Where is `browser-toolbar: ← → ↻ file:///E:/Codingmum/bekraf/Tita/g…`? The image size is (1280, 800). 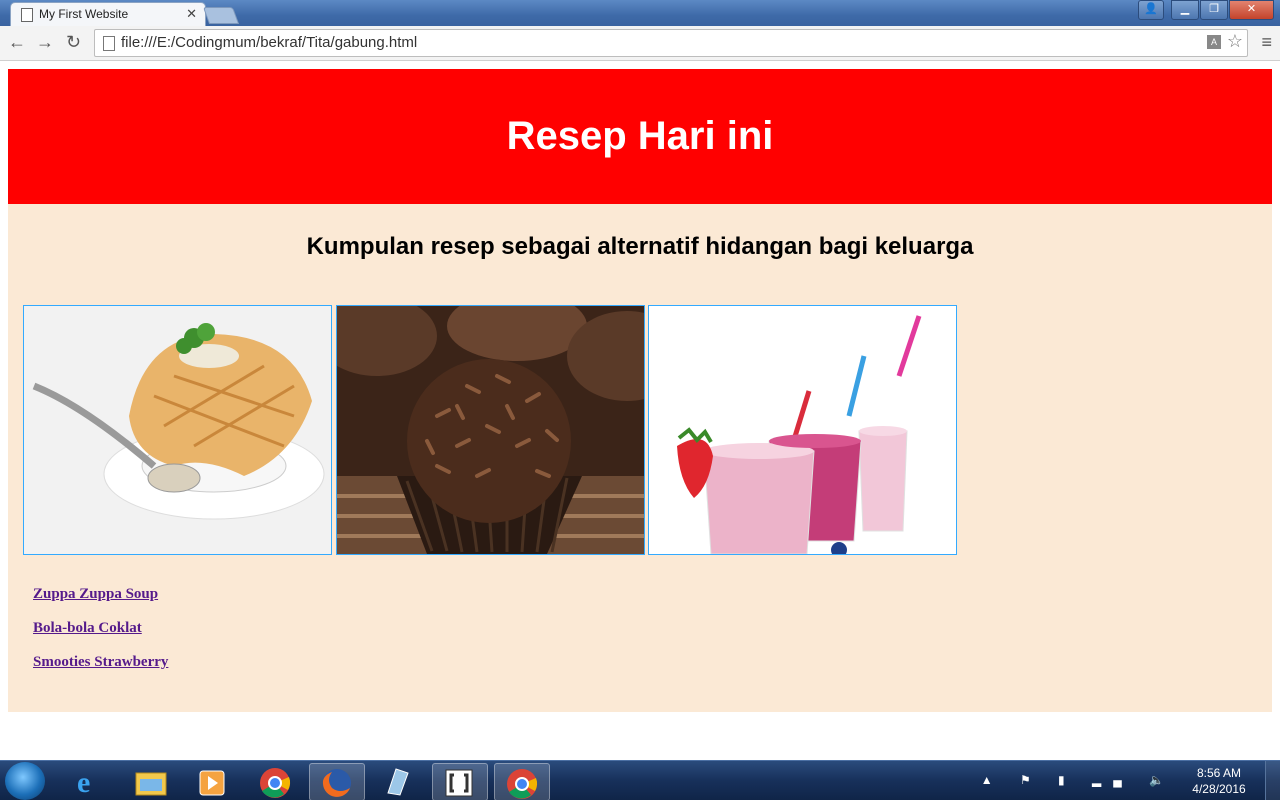
browser-toolbar: ← → ↻ file:///E:/Codingmum/bekraf/Tita/g… is located at coordinates (640, 43).